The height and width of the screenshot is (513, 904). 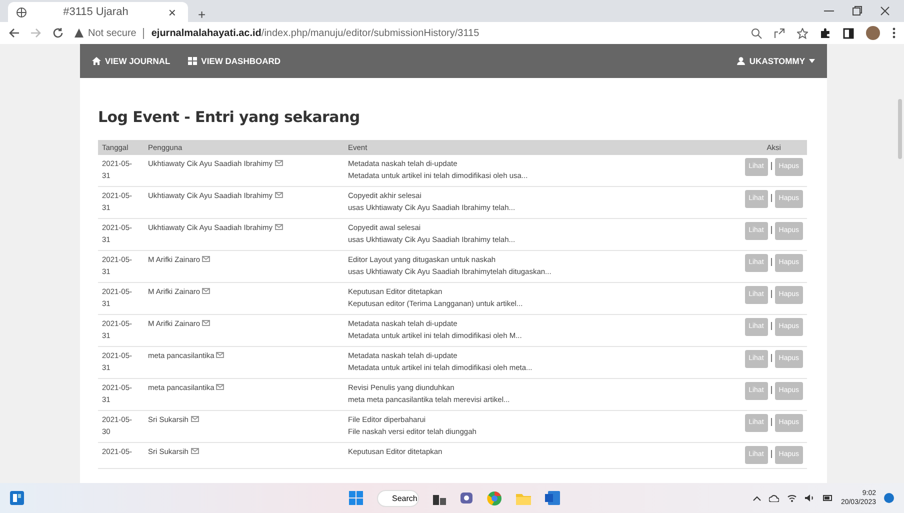 I want to click on user-menu: UKASTOMMY, so click(x=776, y=61).